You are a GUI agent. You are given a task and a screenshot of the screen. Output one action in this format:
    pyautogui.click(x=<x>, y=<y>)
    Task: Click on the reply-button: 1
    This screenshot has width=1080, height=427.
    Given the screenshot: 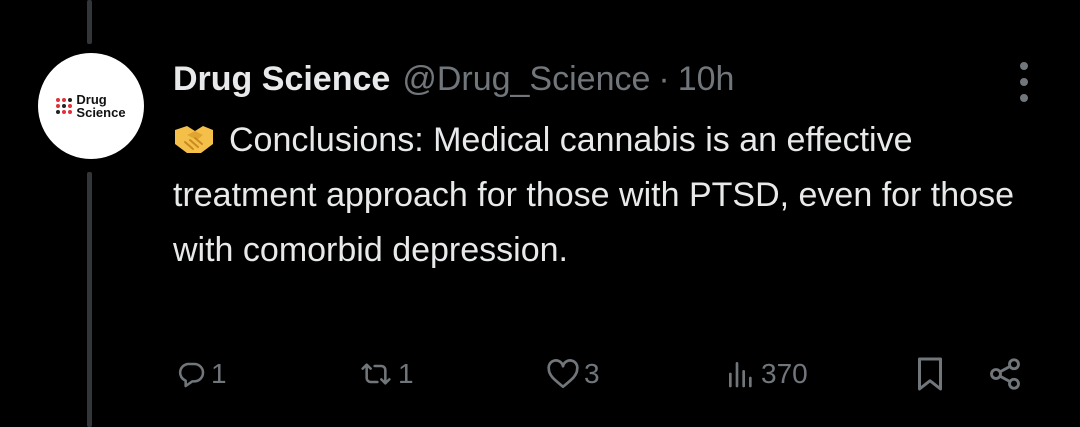 What is the action you would take?
    pyautogui.click(x=201, y=374)
    